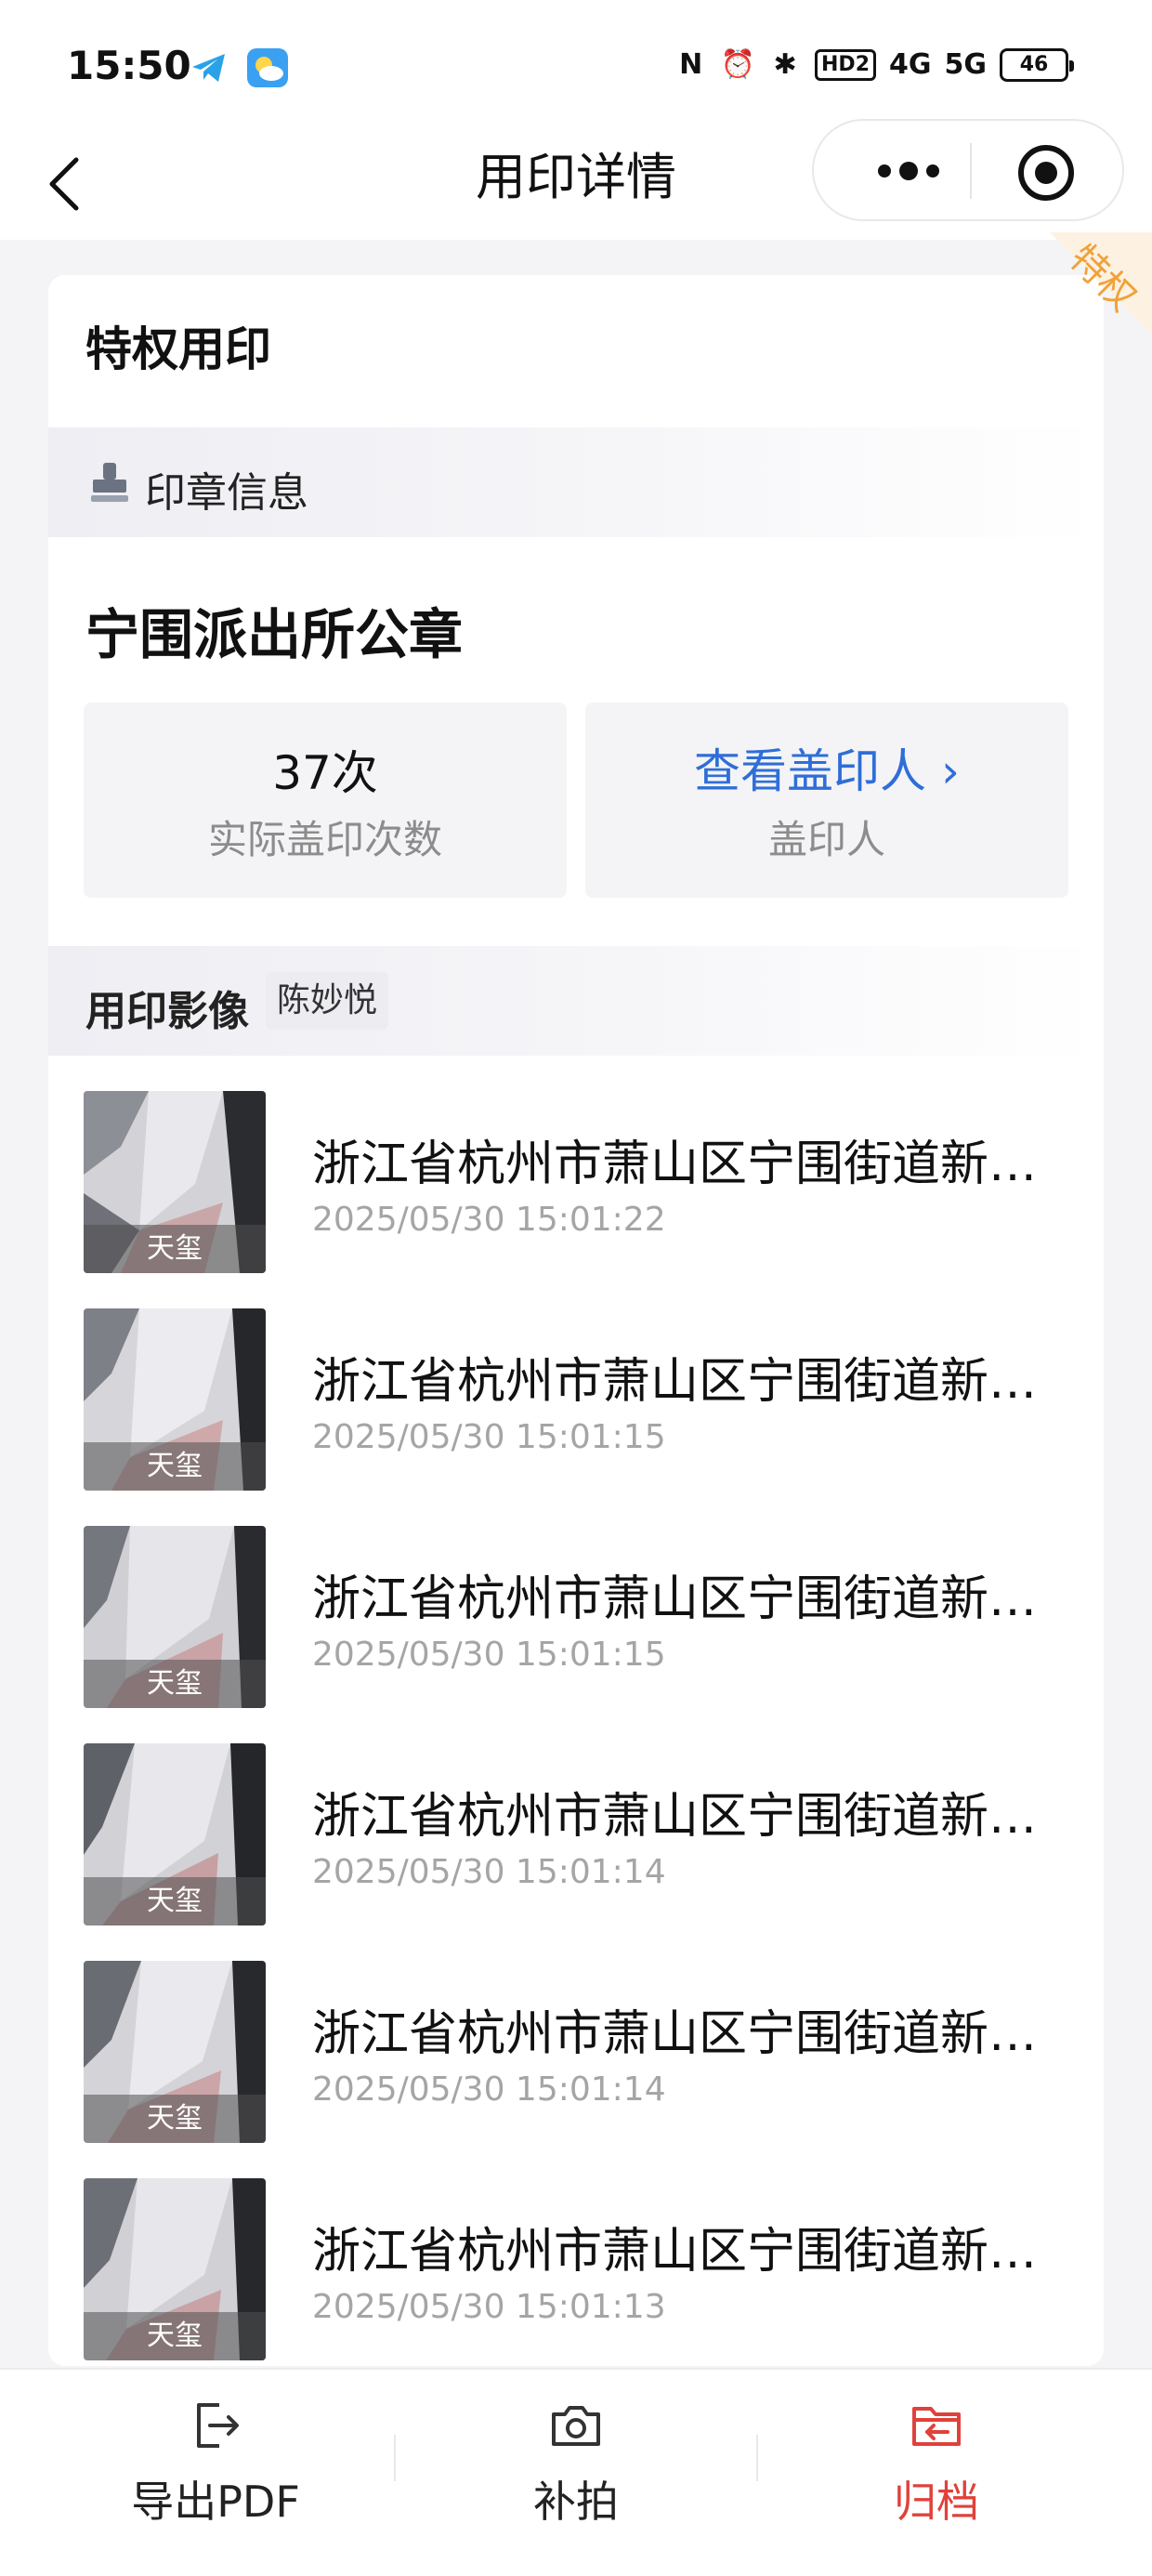  What do you see at coordinates (489, 1220) in the screenshot?
I see `stamp-timestamp: 2025/05/30 15:01:22` at bounding box center [489, 1220].